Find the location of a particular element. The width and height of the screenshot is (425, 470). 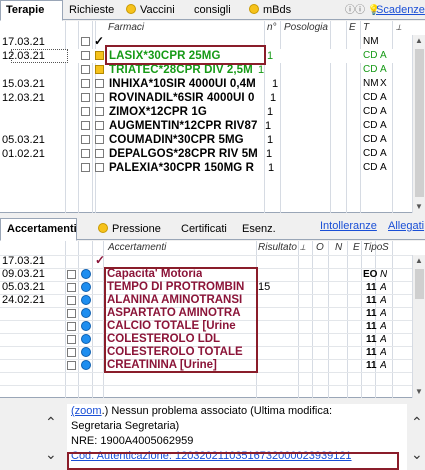

table-row: 12.03.21 ROVINADIL*6SIR 4000UI 0 1 CD A is located at coordinates (206, 98).